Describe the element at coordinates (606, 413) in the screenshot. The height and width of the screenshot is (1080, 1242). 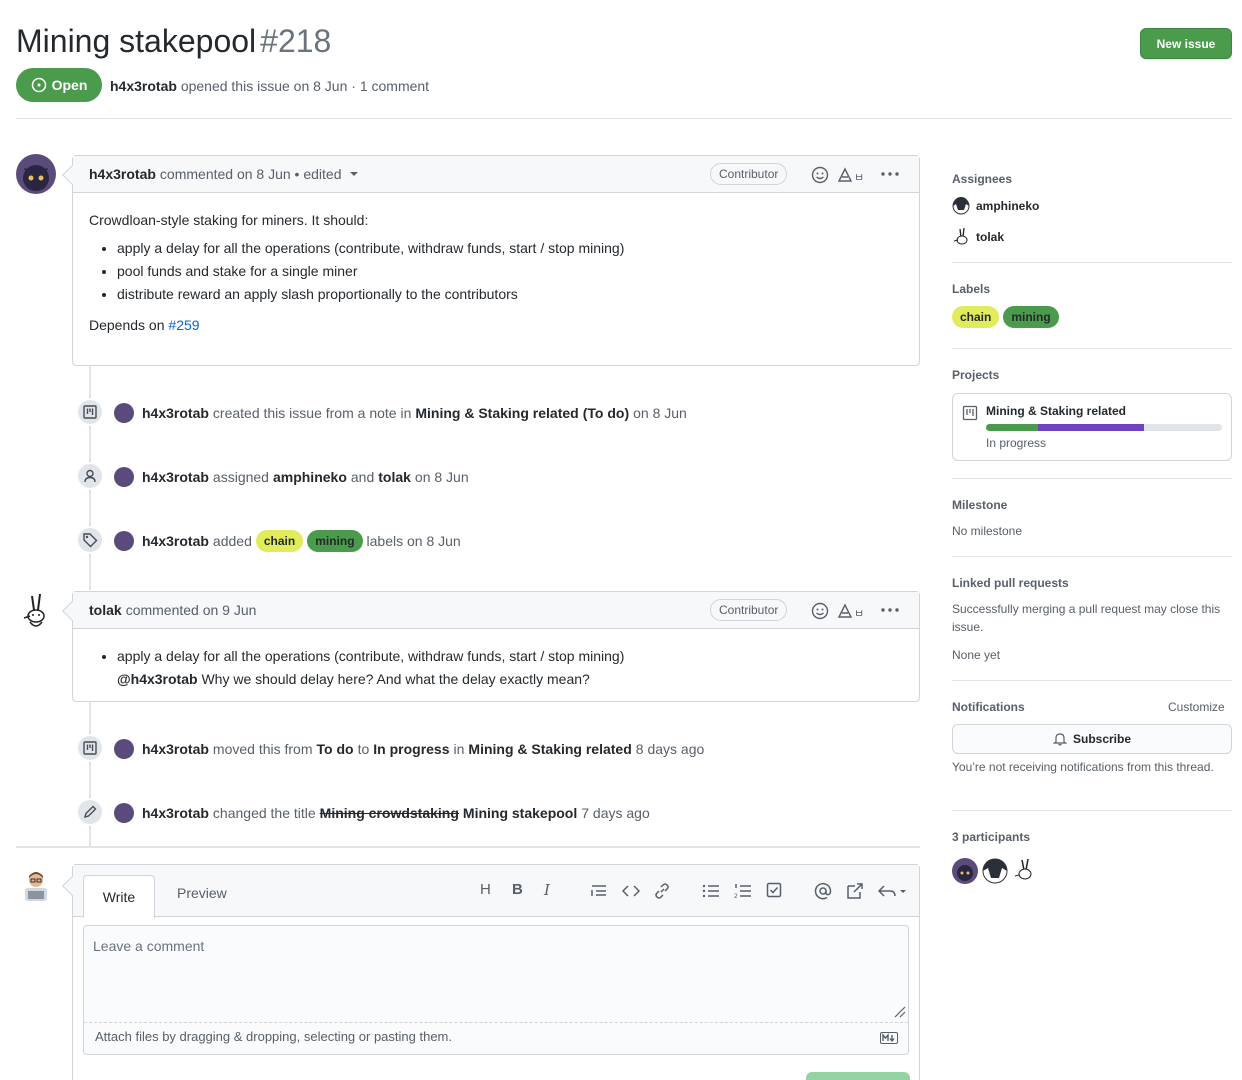
I see `event-column: (To do)` at that location.